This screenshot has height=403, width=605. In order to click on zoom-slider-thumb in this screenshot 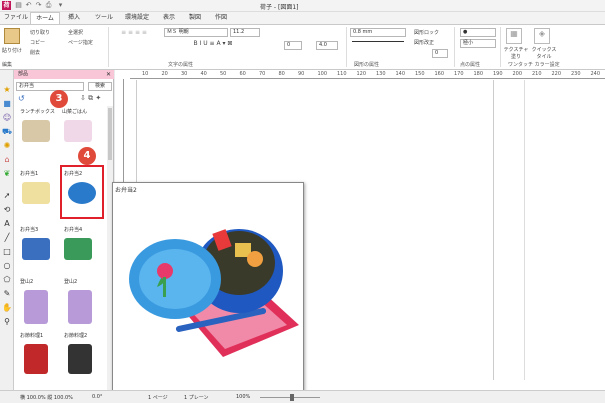, I will do `click(292, 397)`.